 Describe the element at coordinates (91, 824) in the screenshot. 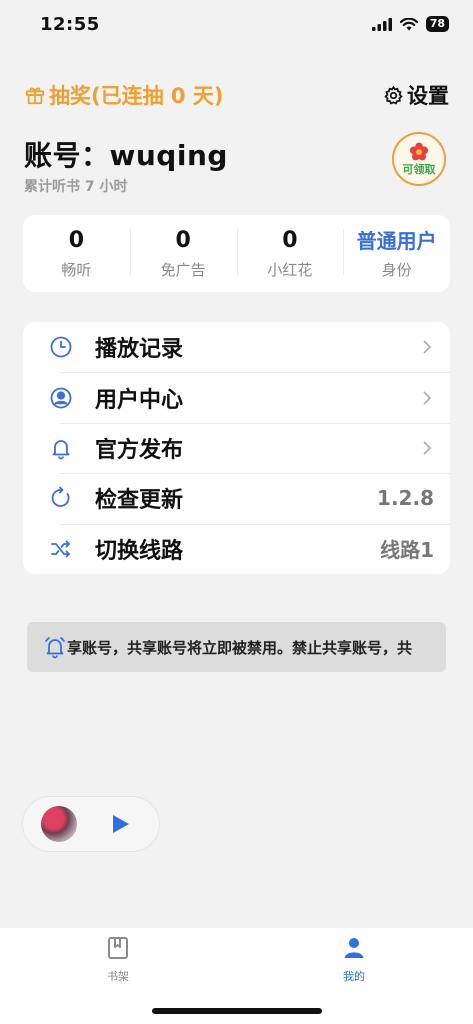

I see `mini-player` at that location.